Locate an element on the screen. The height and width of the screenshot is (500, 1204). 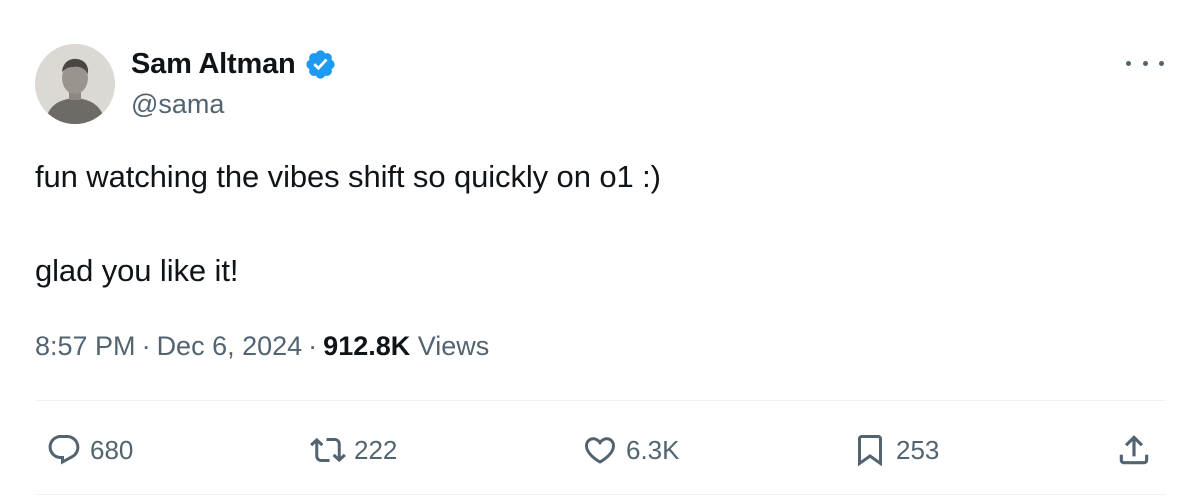
share-icon is located at coordinates (1134, 450).